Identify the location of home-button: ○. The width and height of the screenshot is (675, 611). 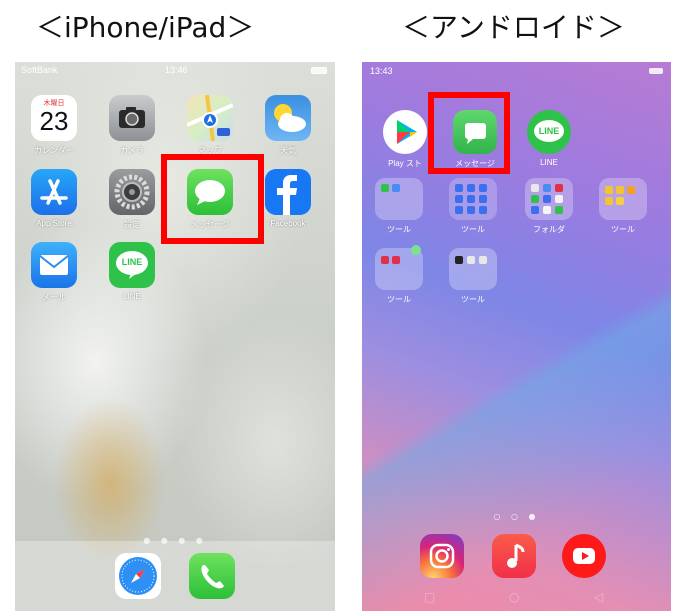
(514, 597).